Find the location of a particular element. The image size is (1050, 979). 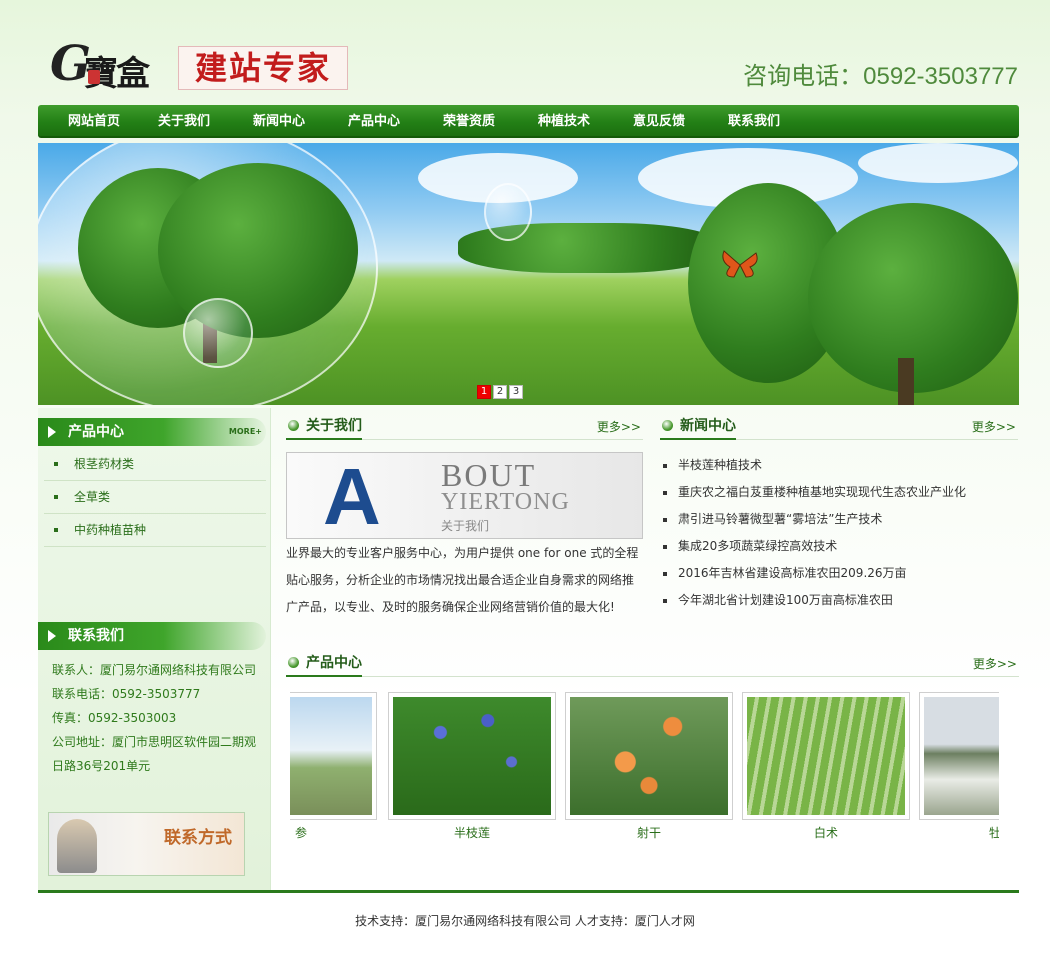

about-banner-image: A BOUT YIERTONG 关于我们 is located at coordinates (464, 495).